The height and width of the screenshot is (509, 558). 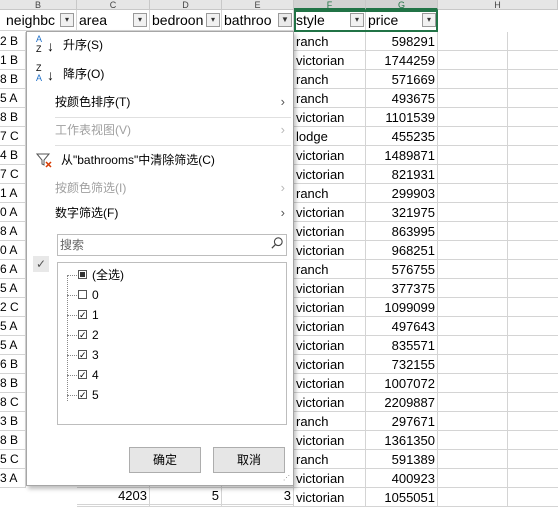 I want to click on row-key-cell: 8 A, so click(x=13, y=231).